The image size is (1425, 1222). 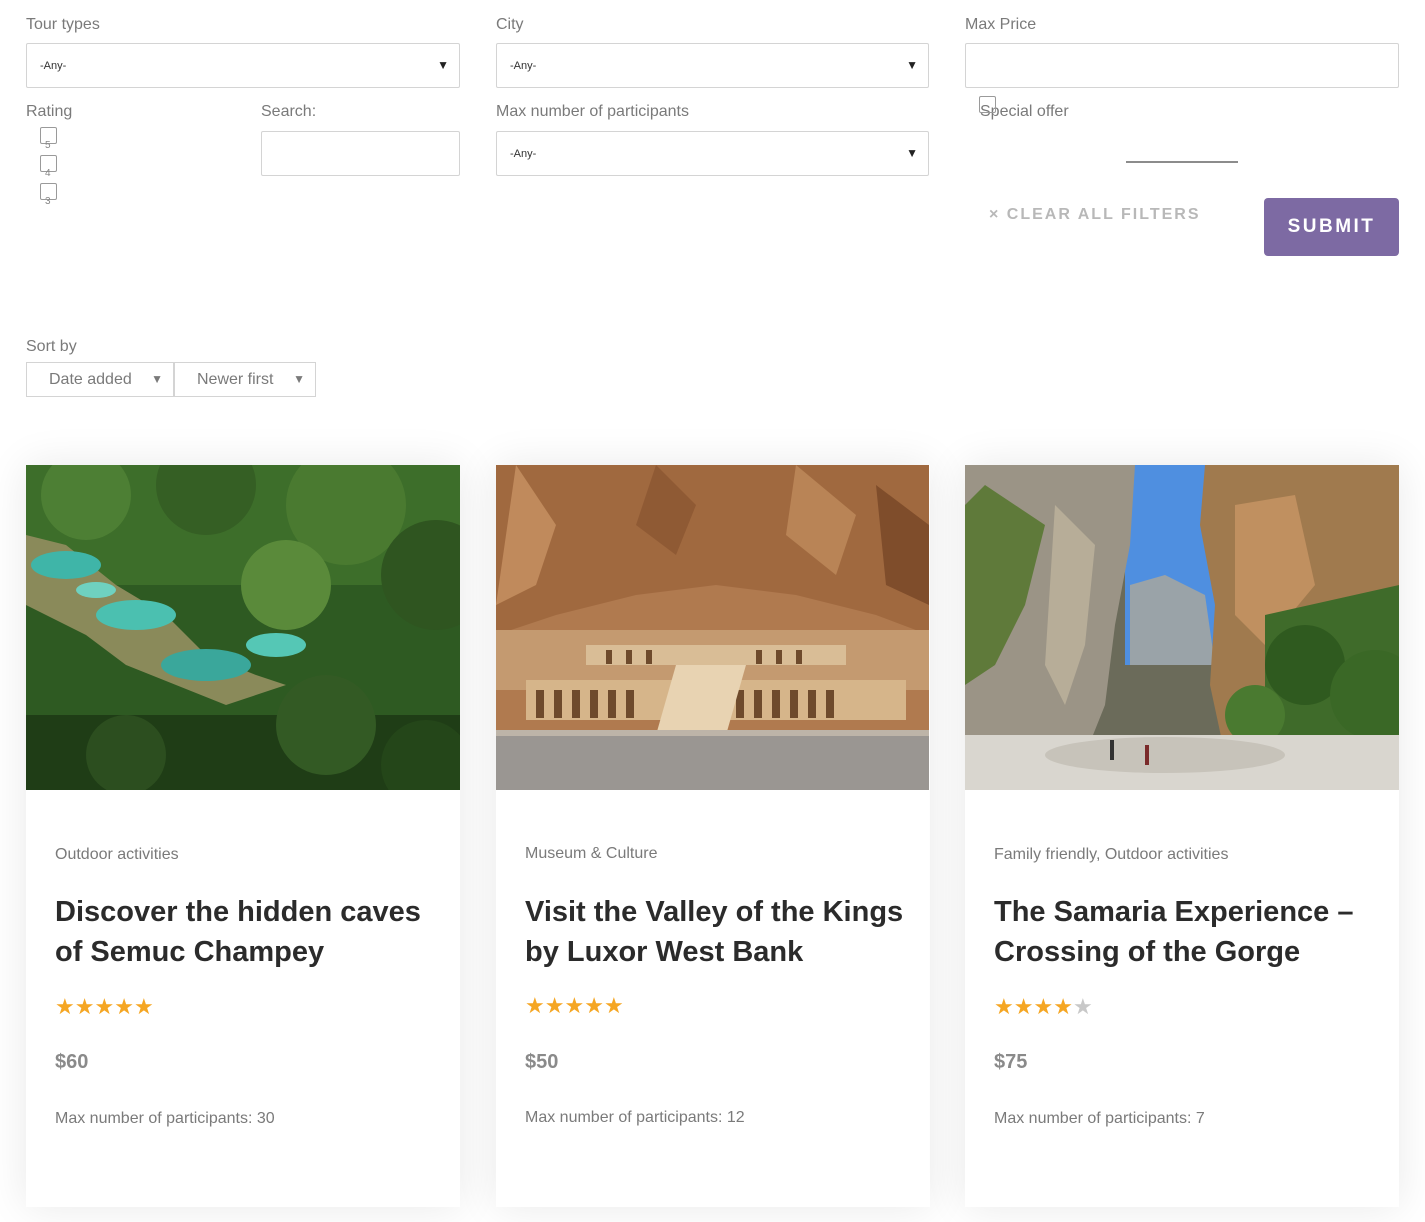 What do you see at coordinates (523, 66) in the screenshot?
I see `city-value: -Any-` at bounding box center [523, 66].